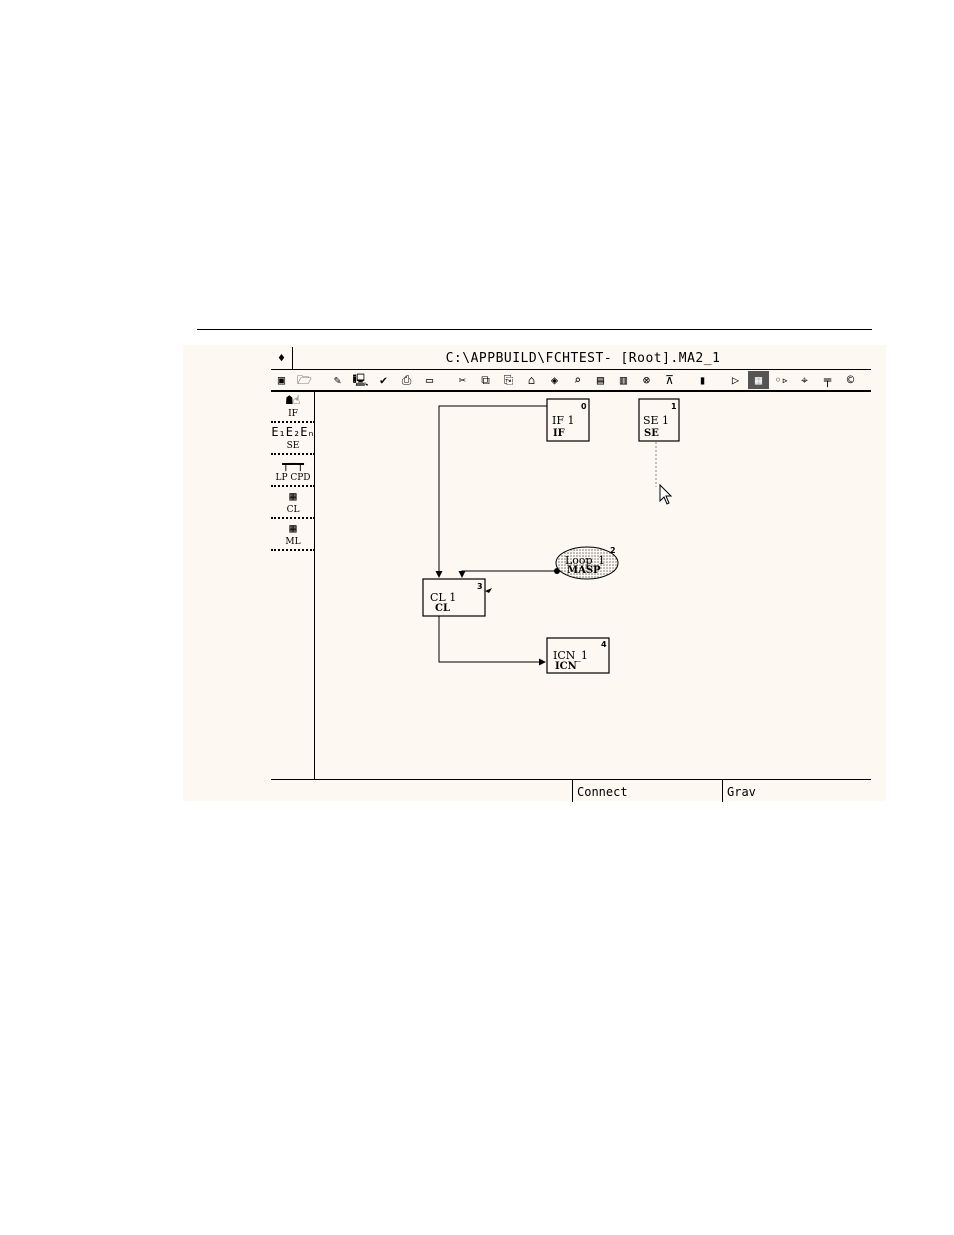  Describe the element at coordinates (674, 406) in the screenshot. I see `block-se-number: 1` at that location.